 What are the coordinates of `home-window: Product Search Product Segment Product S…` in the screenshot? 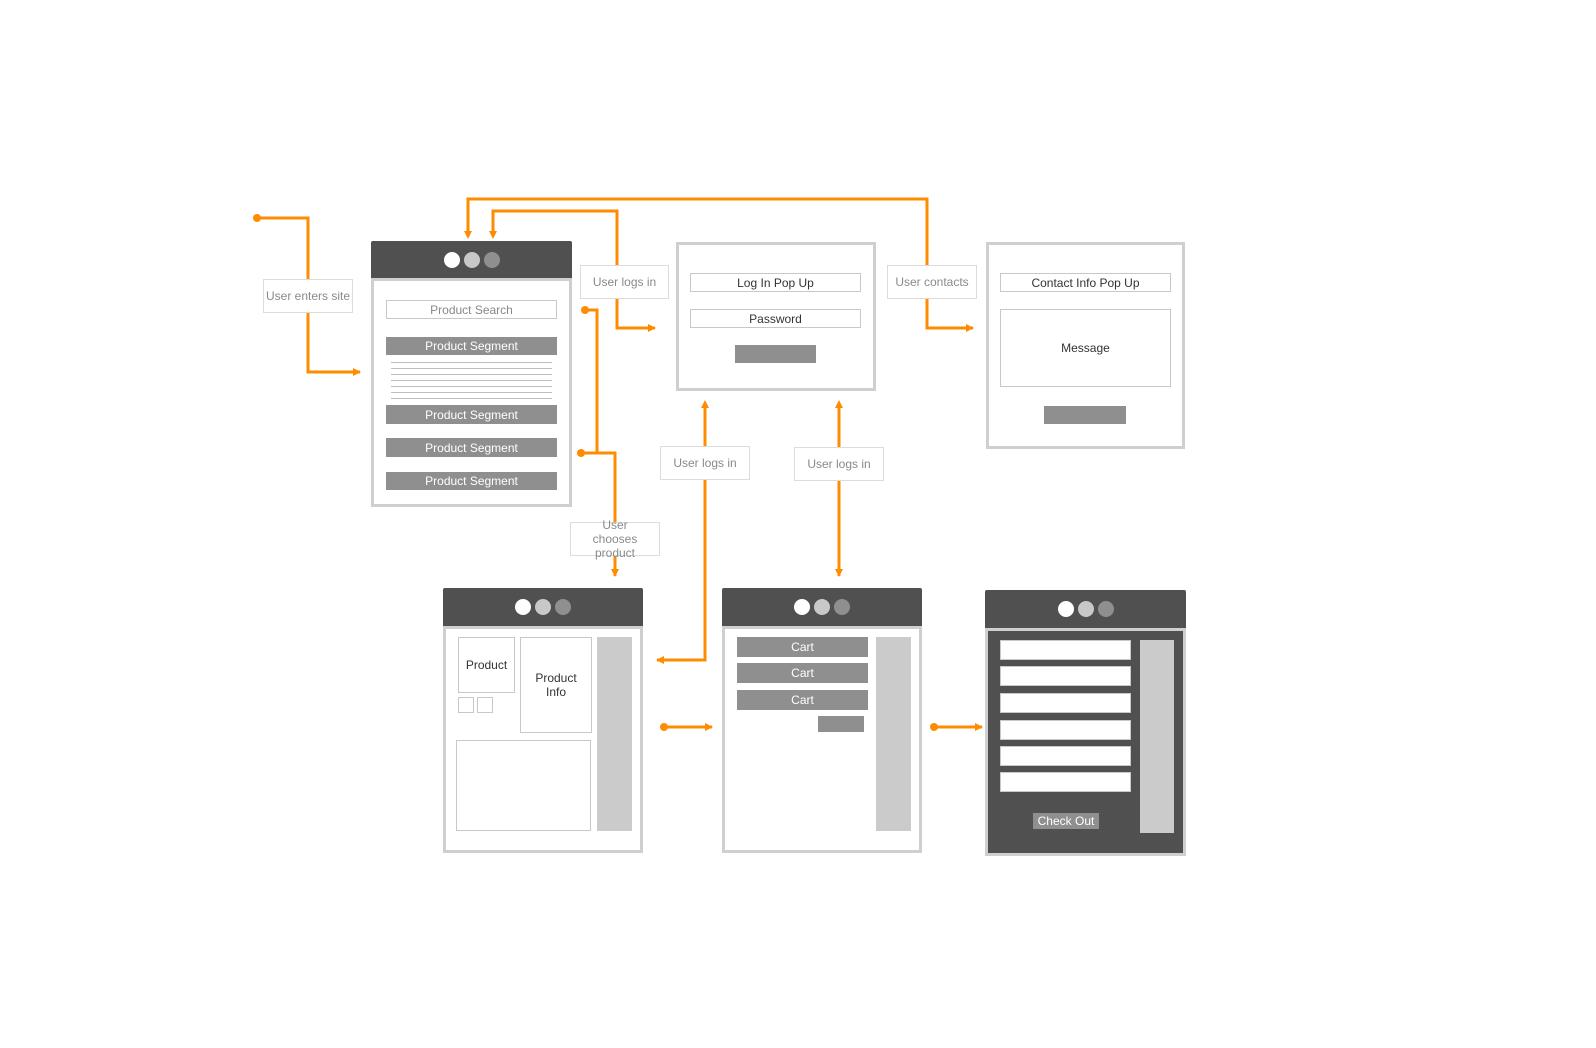 It's located at (471, 374).